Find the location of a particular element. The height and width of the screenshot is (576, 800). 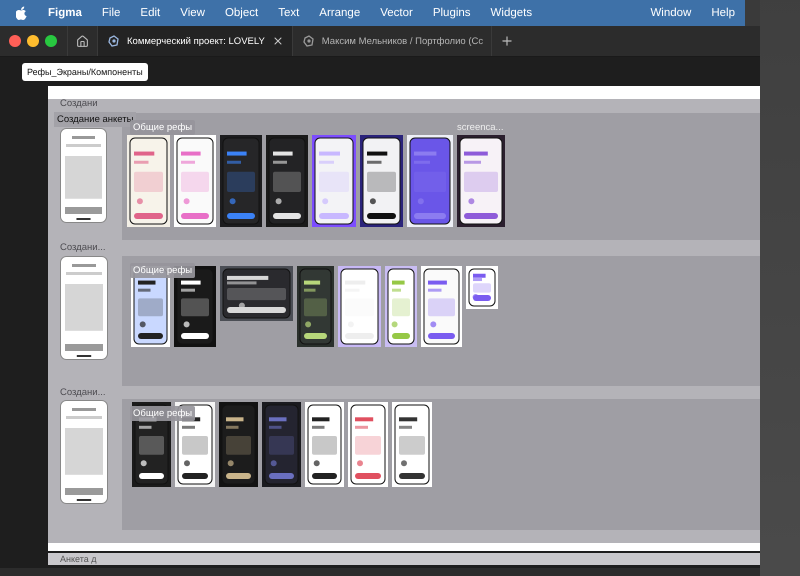

app-name: Figma is located at coordinates (65, 13).